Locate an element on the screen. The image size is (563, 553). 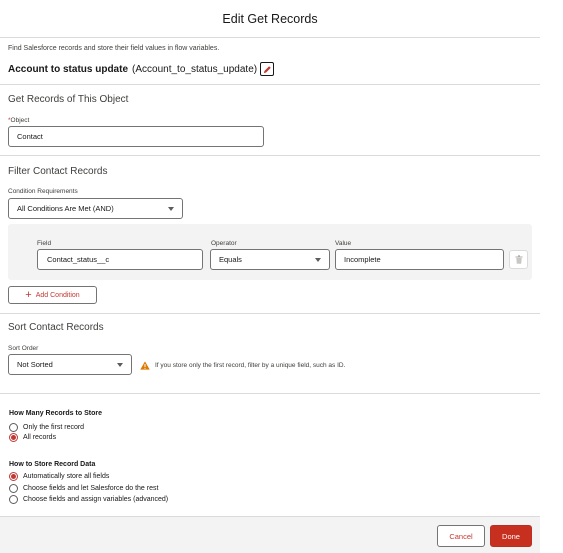
cancel-button: Cancel is located at coordinates (461, 536).